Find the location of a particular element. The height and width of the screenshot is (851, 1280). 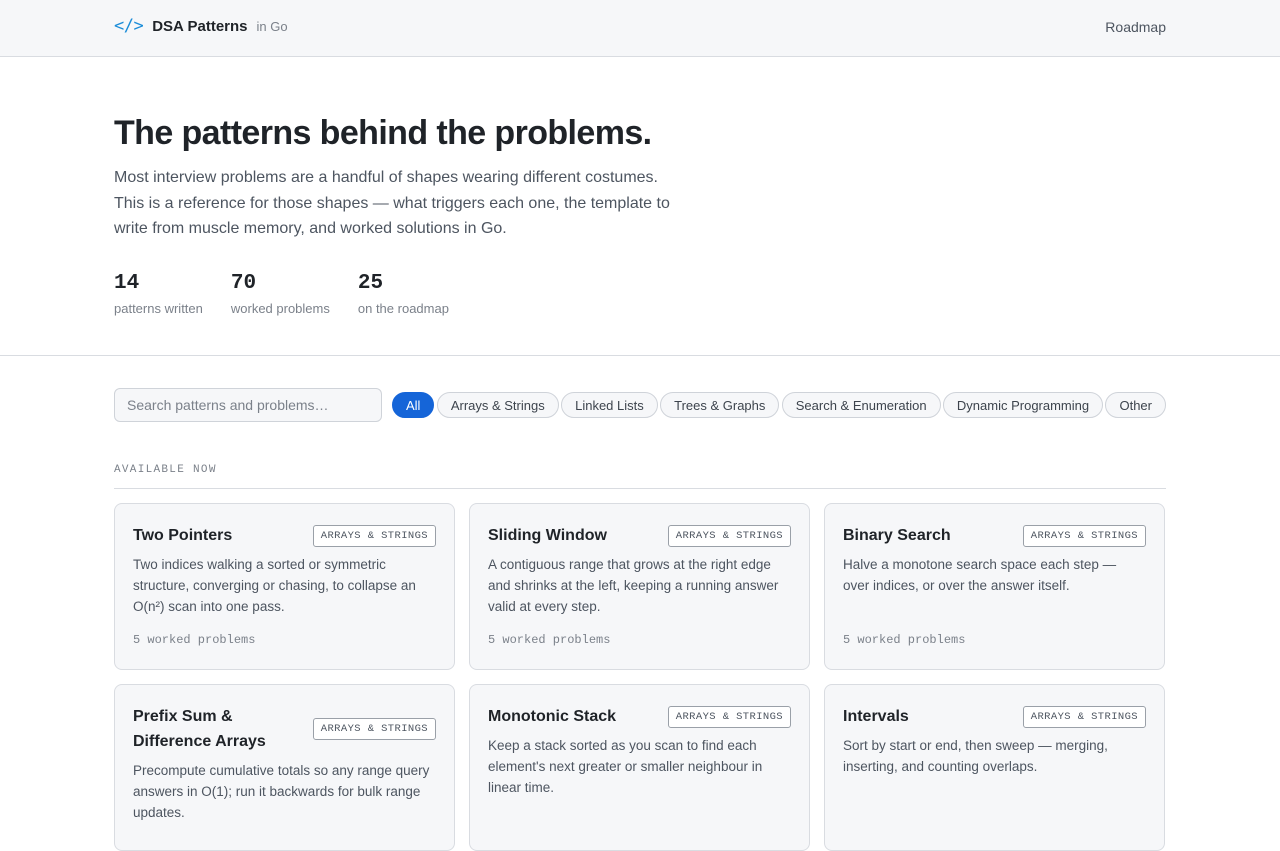

stat-roadmap: 25 on the roadmap is located at coordinates (403, 293).